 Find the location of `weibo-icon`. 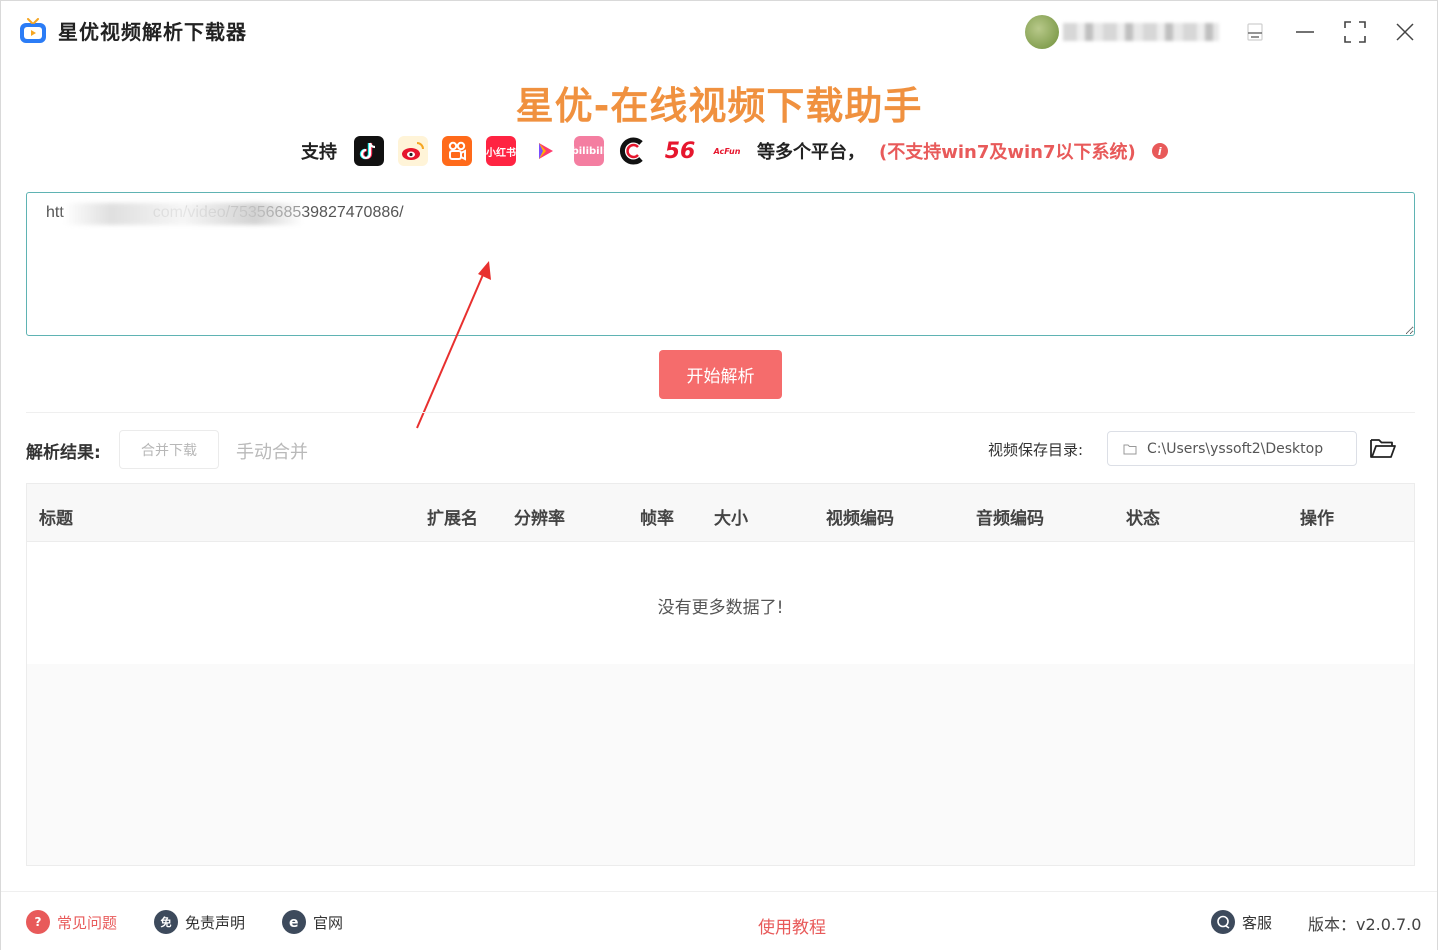

weibo-icon is located at coordinates (413, 151).